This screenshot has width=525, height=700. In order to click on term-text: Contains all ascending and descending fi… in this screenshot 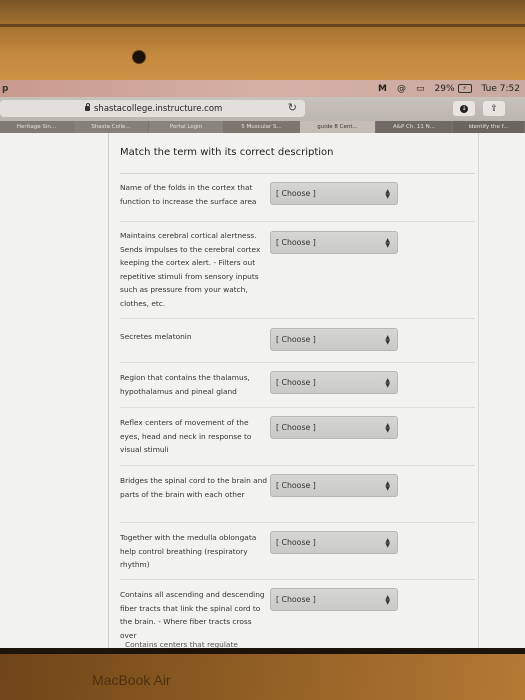, I will do `click(192, 615)`.